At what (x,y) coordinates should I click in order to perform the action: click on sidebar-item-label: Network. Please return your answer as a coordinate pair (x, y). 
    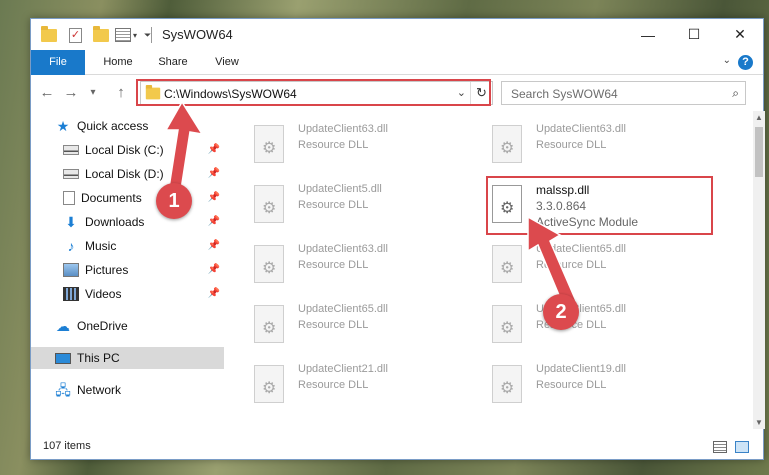
    Looking at the image, I should click on (99, 390).